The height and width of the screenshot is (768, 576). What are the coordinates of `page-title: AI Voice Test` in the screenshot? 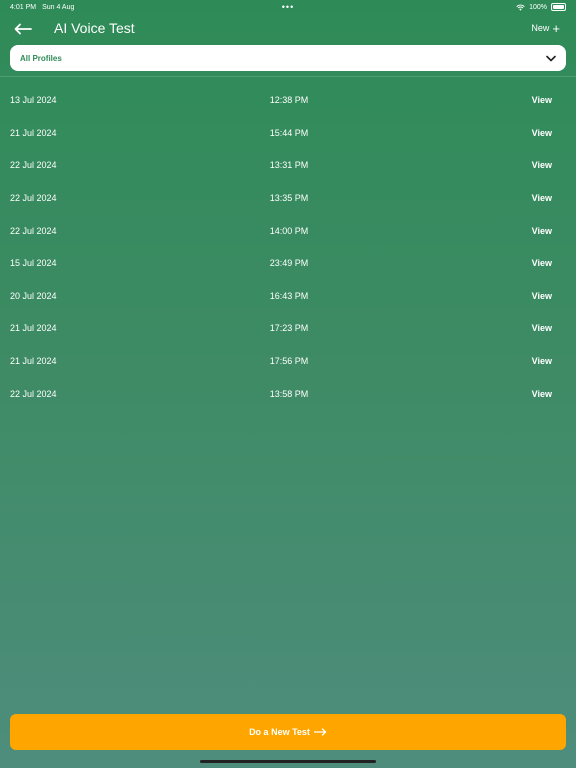 It's located at (94, 28).